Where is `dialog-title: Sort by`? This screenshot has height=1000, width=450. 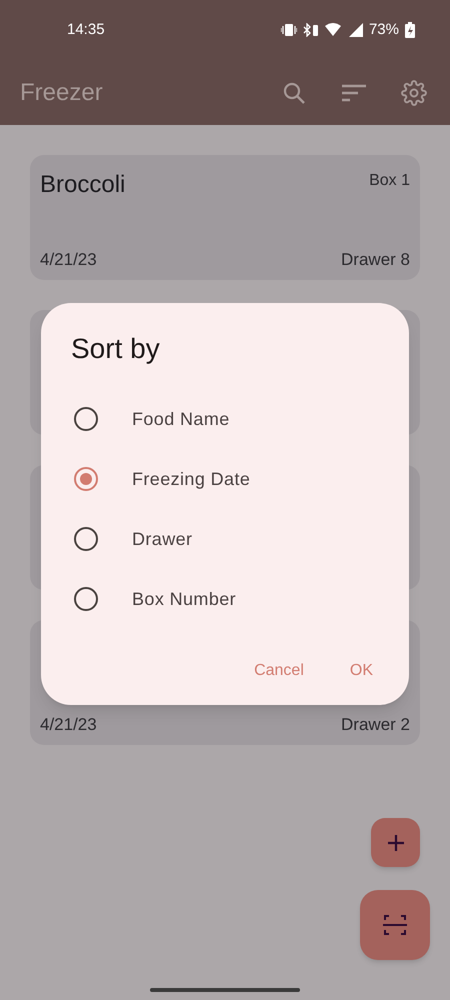
dialog-title: Sort by is located at coordinates (116, 349).